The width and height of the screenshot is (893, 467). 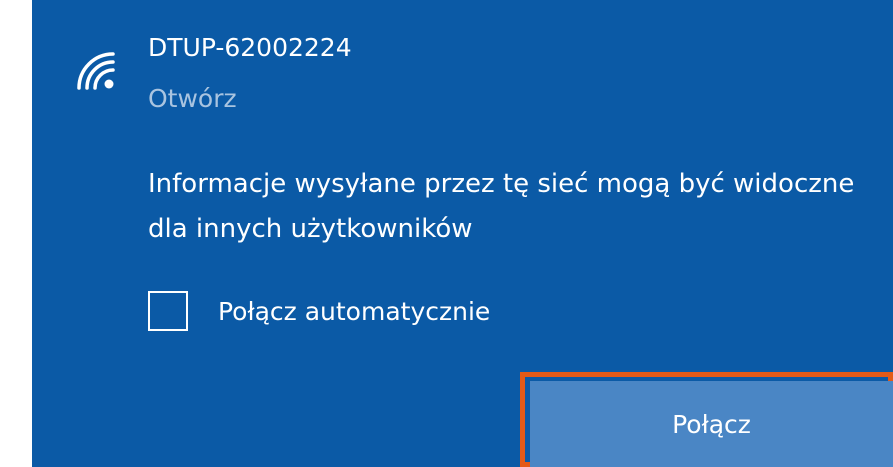 What do you see at coordinates (250, 47) in the screenshot?
I see `network-name: DTUP-62002224` at bounding box center [250, 47].